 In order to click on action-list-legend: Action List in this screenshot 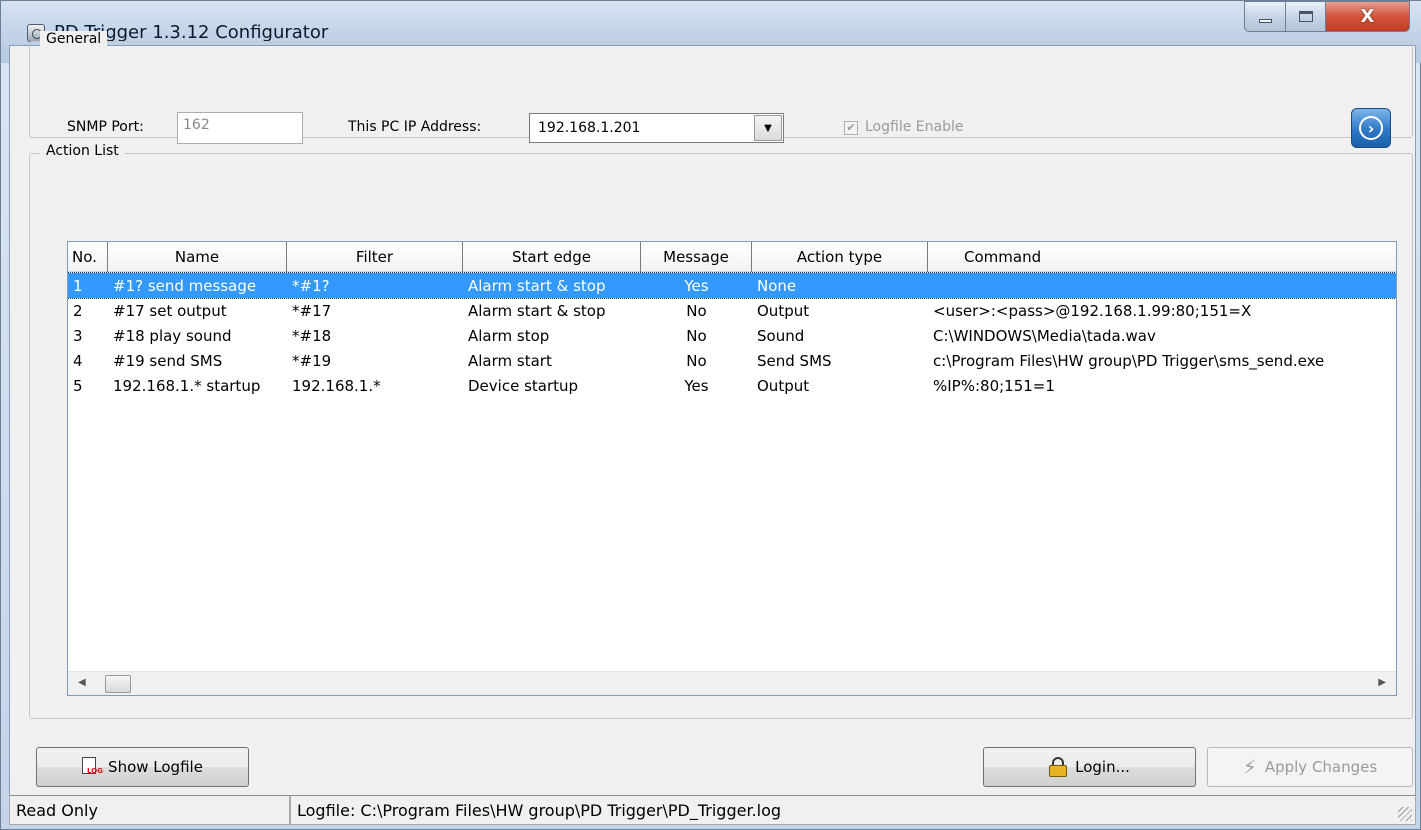, I will do `click(82, 151)`.